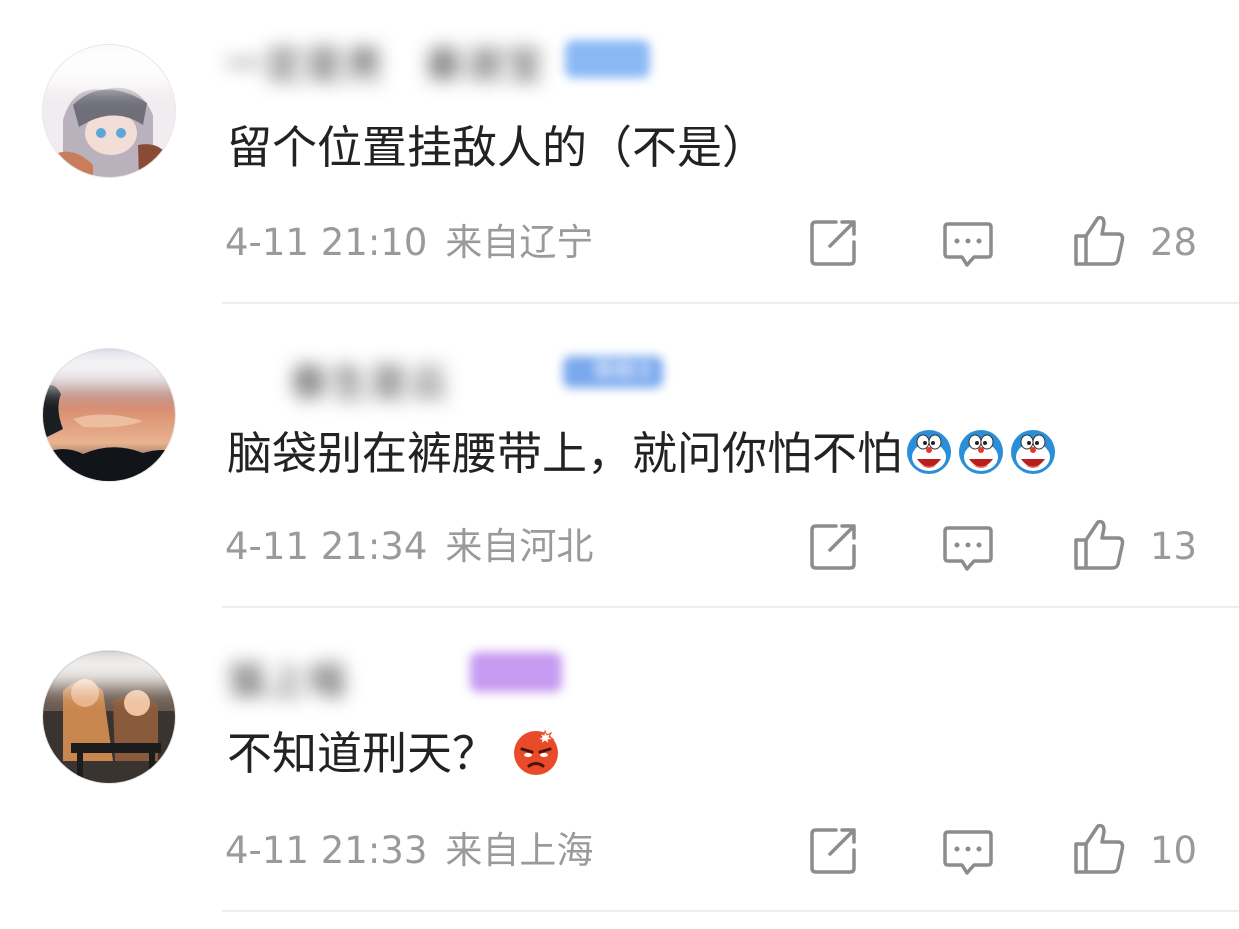  I want to click on angry-face-emoji, so click(536, 752).